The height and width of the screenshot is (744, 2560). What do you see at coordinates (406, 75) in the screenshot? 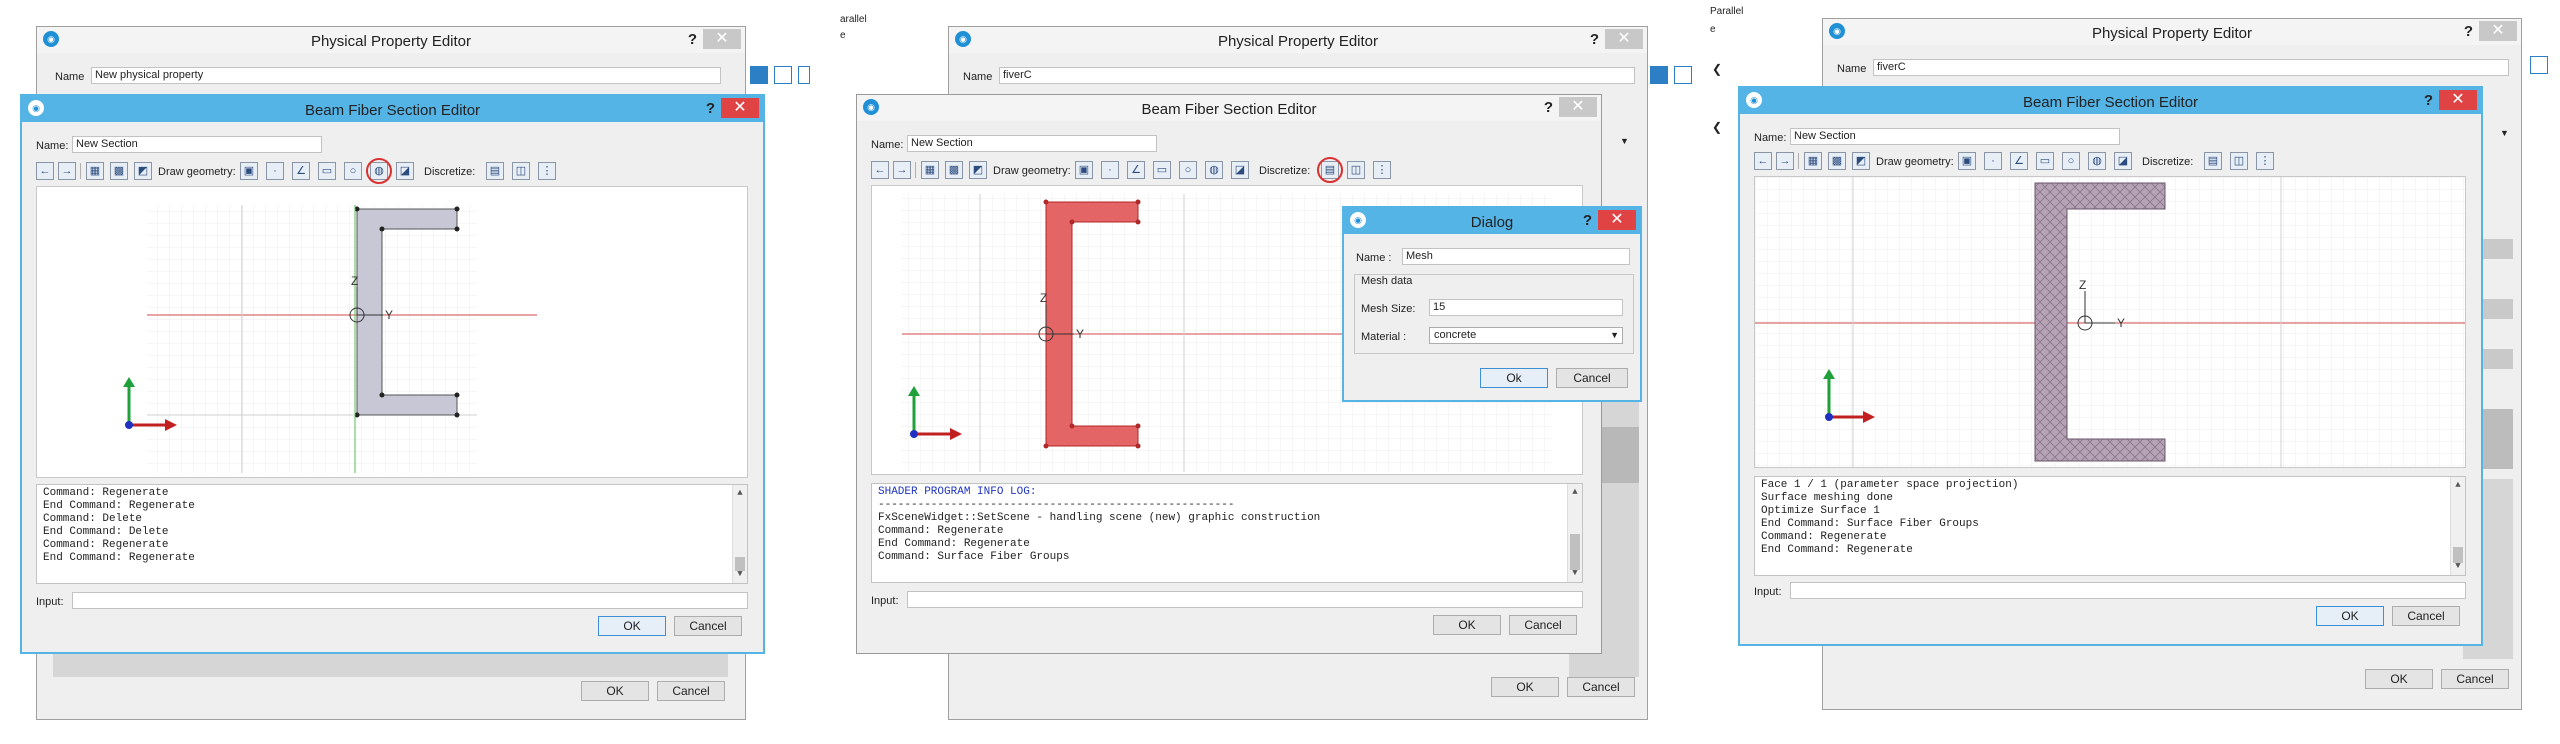
I see `name-field: New physical property` at bounding box center [406, 75].